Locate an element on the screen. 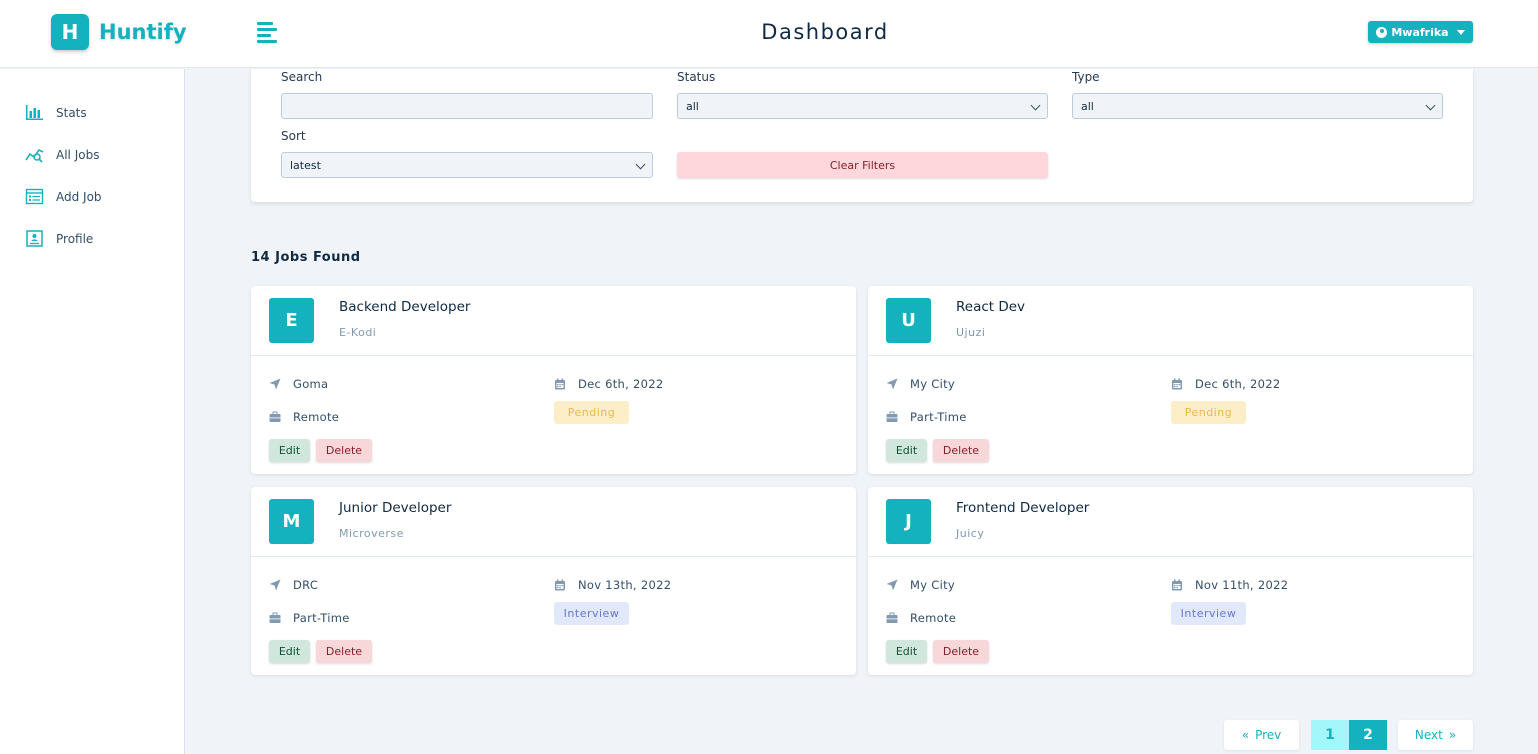  job-location: DRC is located at coordinates (293, 585).